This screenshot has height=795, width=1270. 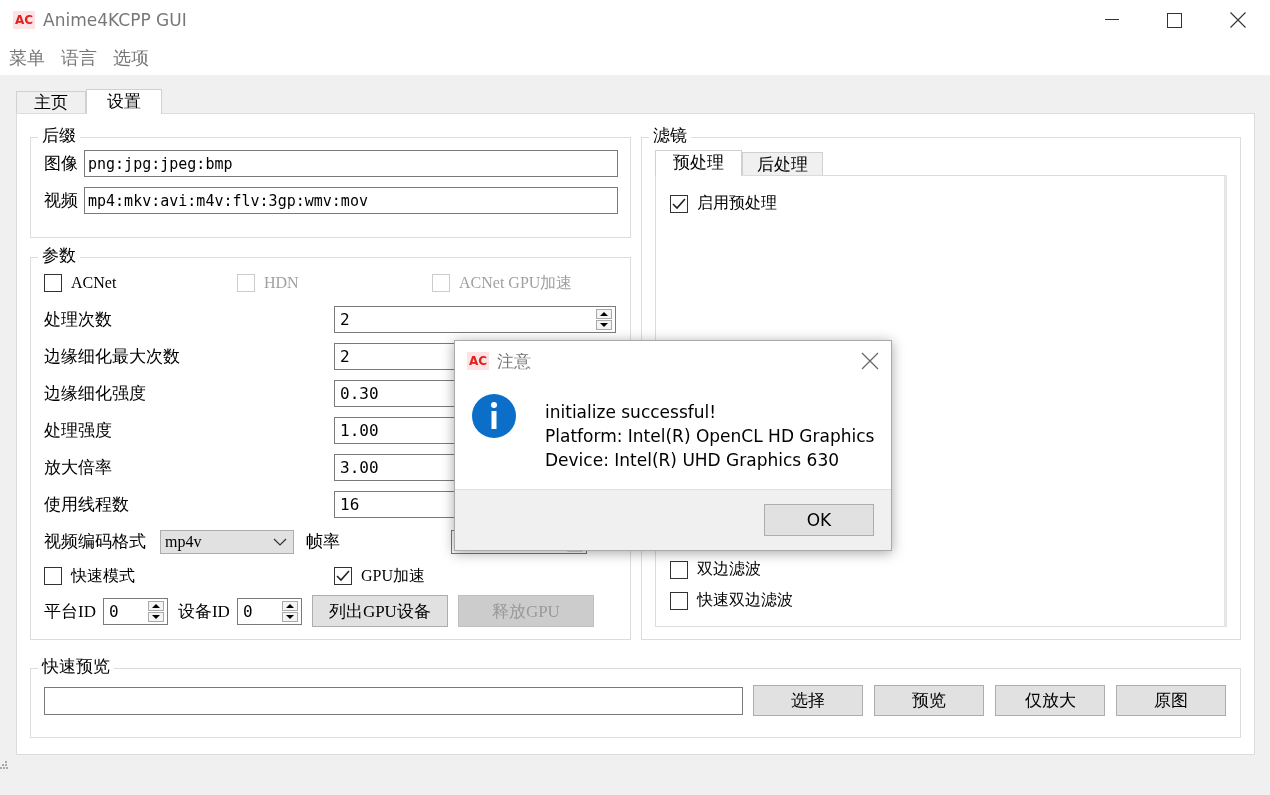 I want to click on checkbox-label: ACNet, so click(x=94, y=283).